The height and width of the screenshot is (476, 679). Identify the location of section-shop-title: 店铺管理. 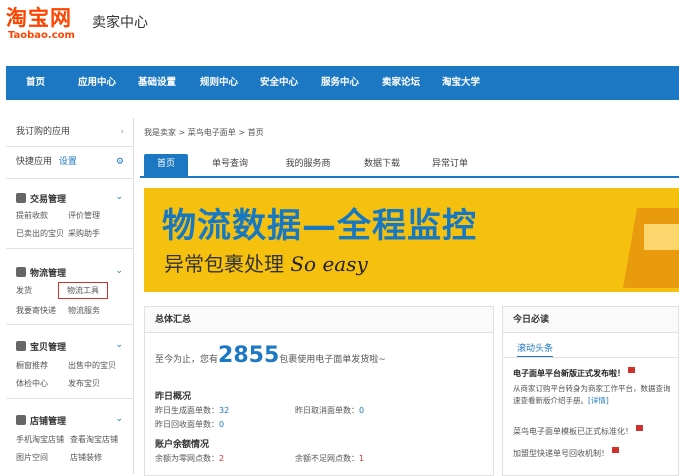
(41, 420).